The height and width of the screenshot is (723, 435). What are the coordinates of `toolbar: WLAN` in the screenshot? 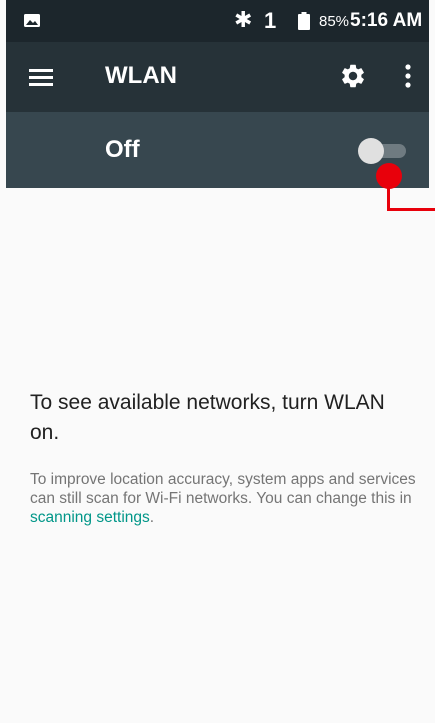 It's located at (217, 77).